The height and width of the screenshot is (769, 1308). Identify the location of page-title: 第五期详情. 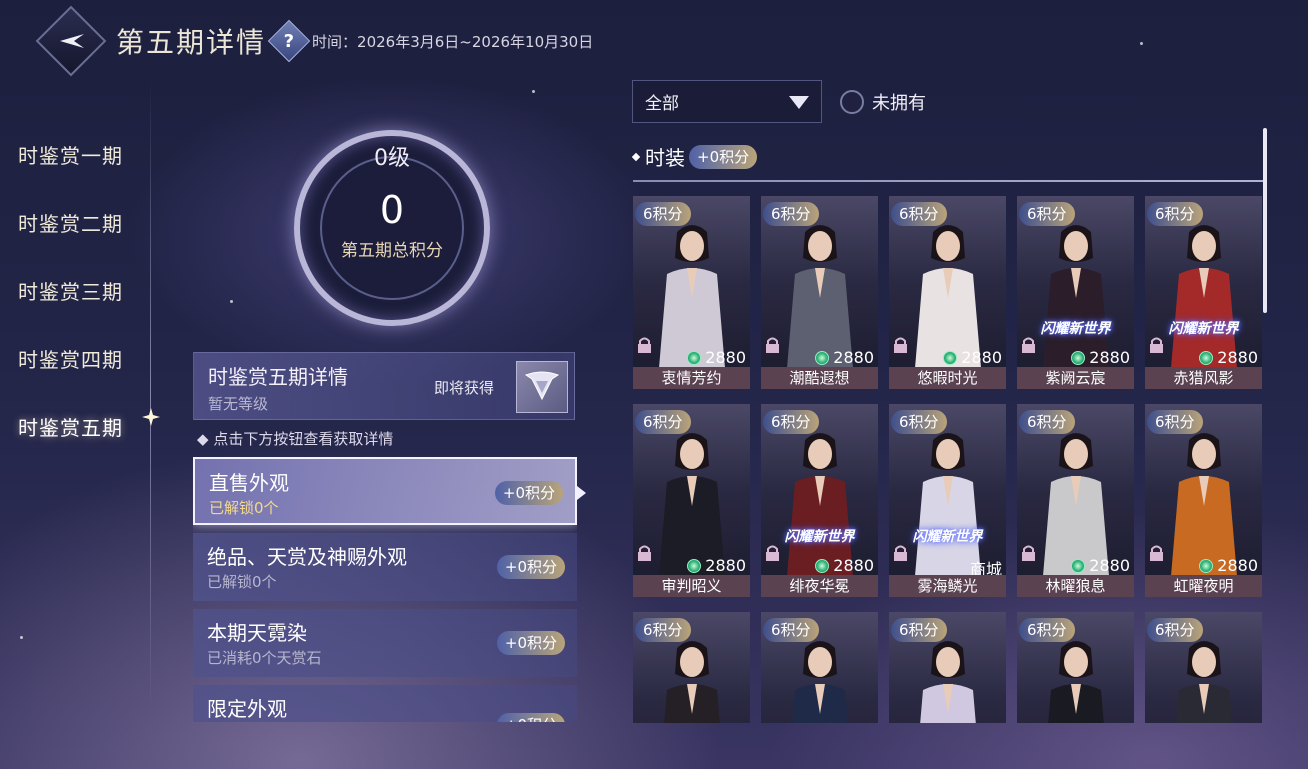
(191, 42).